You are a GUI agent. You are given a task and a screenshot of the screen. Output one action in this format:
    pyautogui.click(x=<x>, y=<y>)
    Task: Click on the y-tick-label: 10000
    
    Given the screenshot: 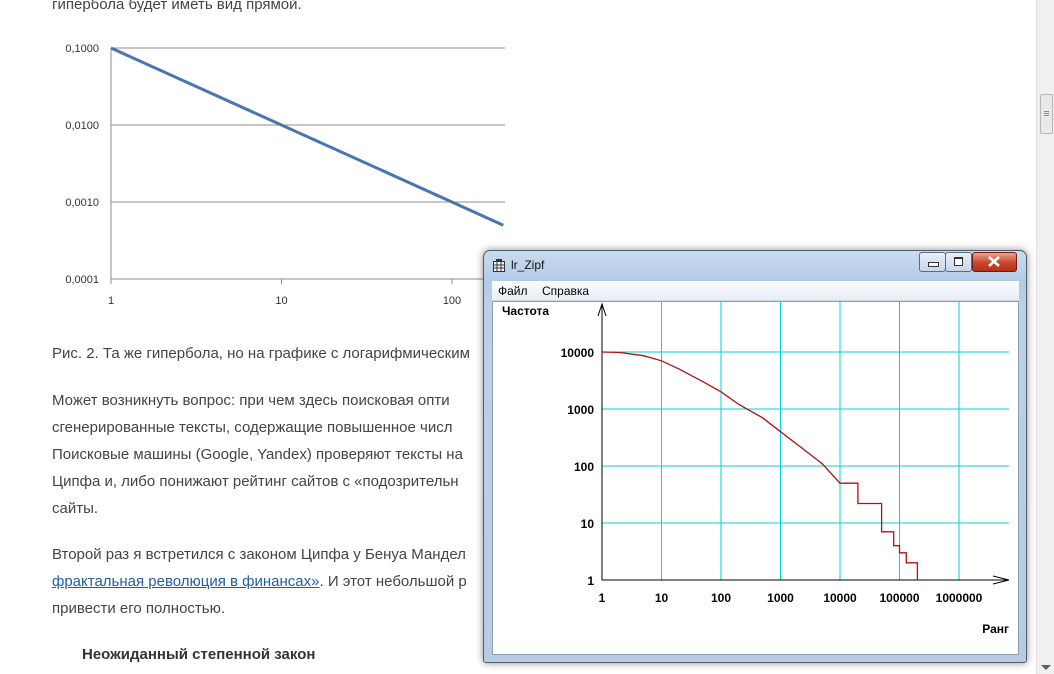 What is the action you would take?
    pyautogui.click(x=578, y=353)
    